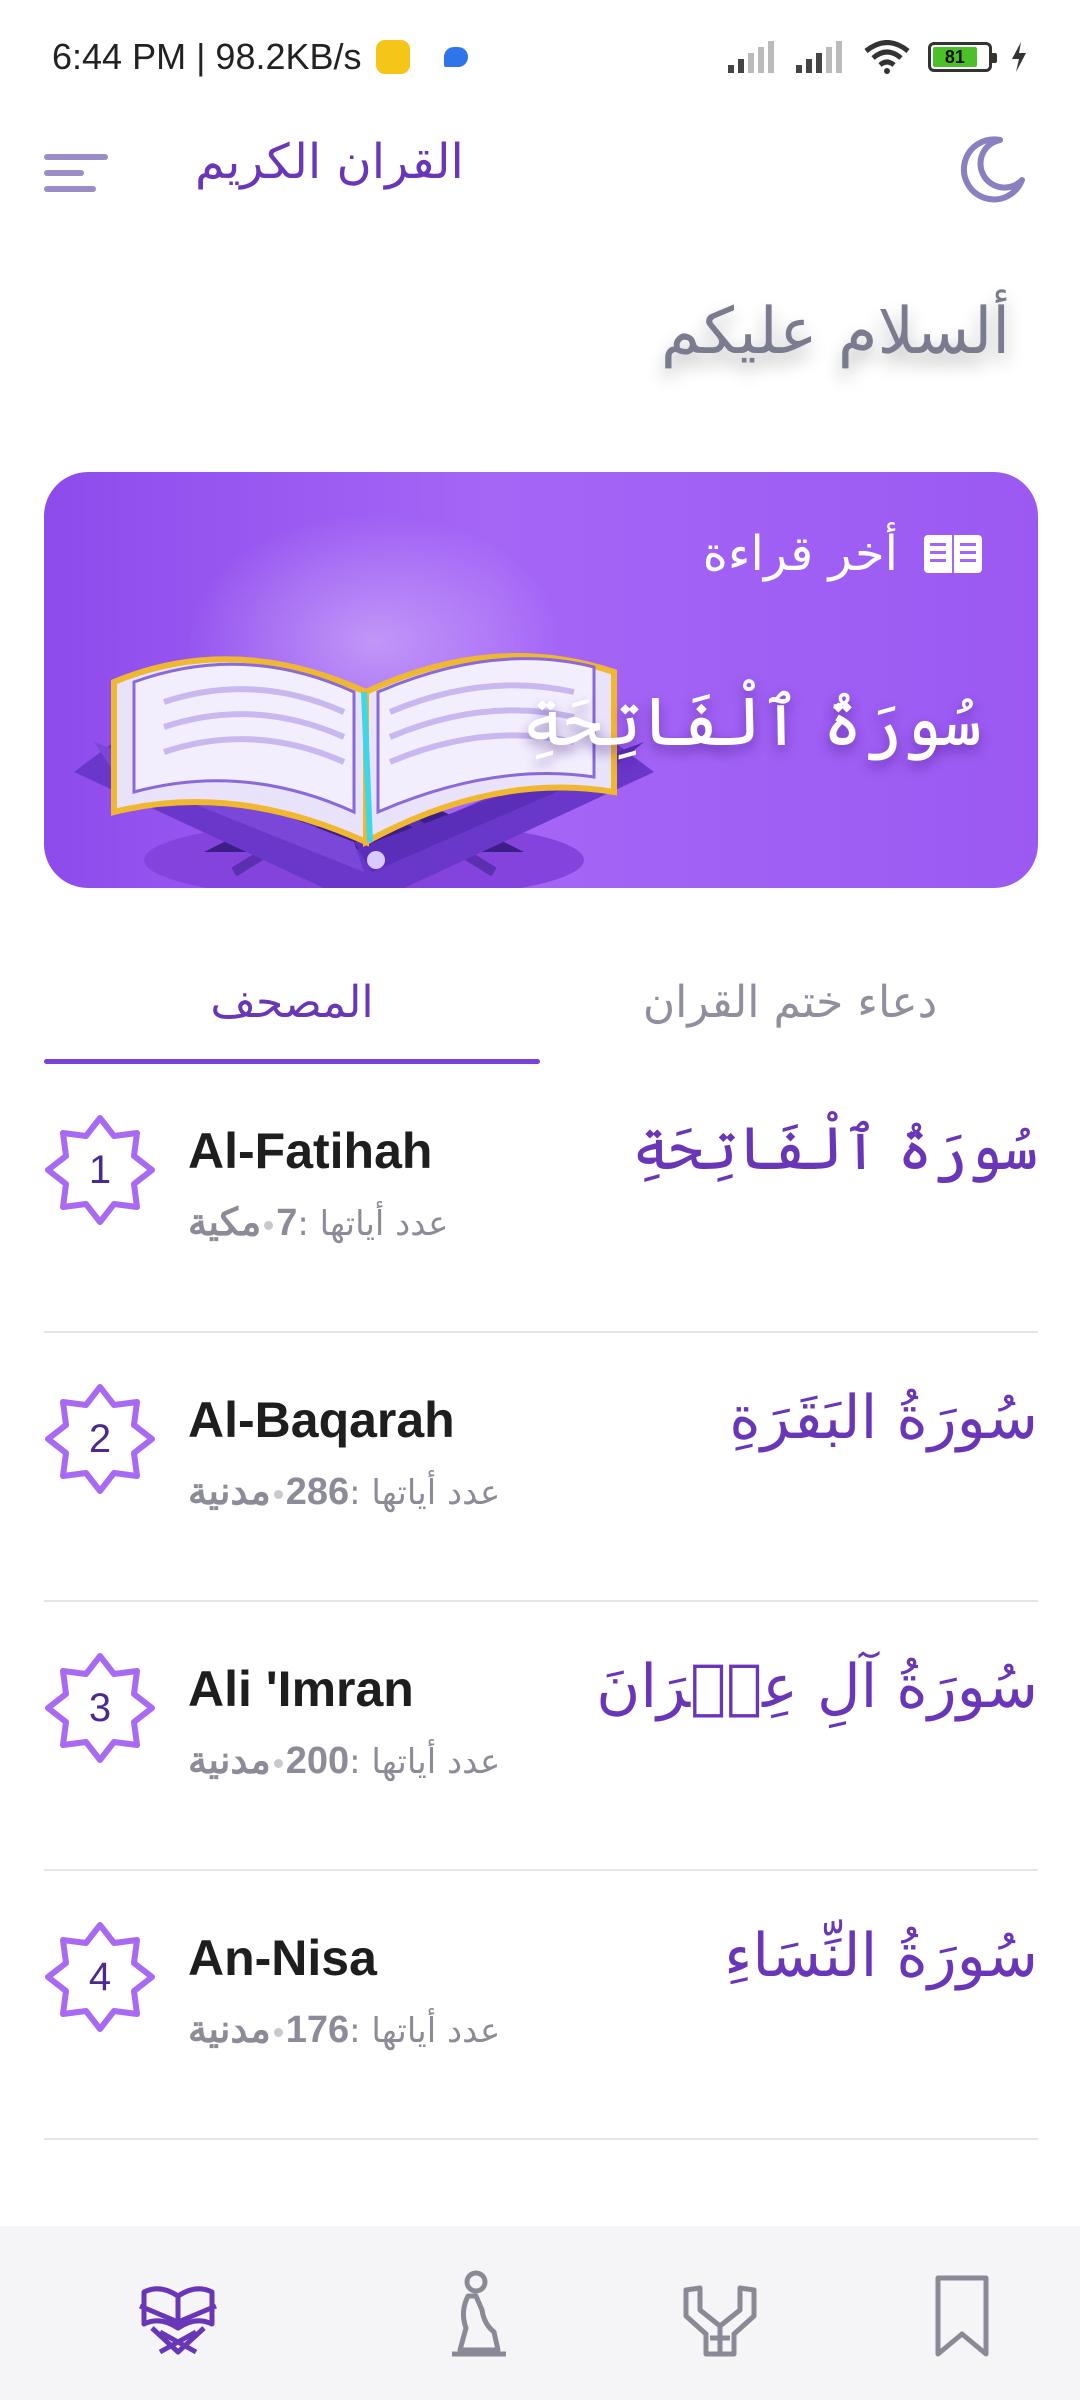  I want to click on battery-level: 81, so click(955, 57).